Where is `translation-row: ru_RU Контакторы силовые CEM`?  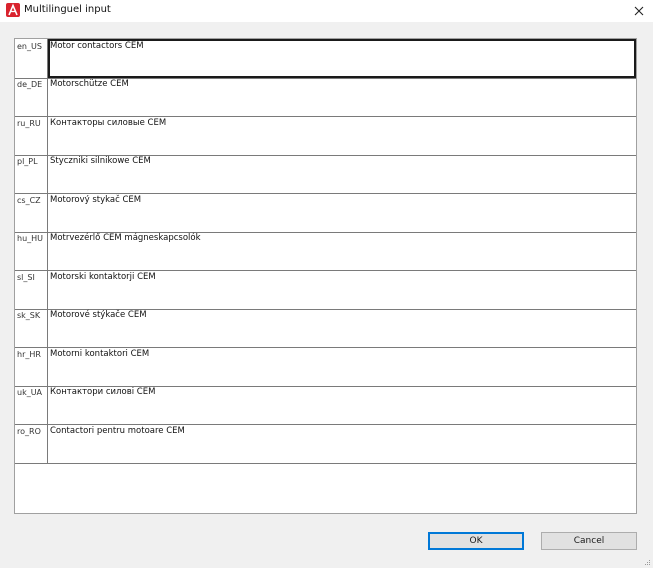
translation-row: ru_RU Контакторы силовые CEM is located at coordinates (325, 136).